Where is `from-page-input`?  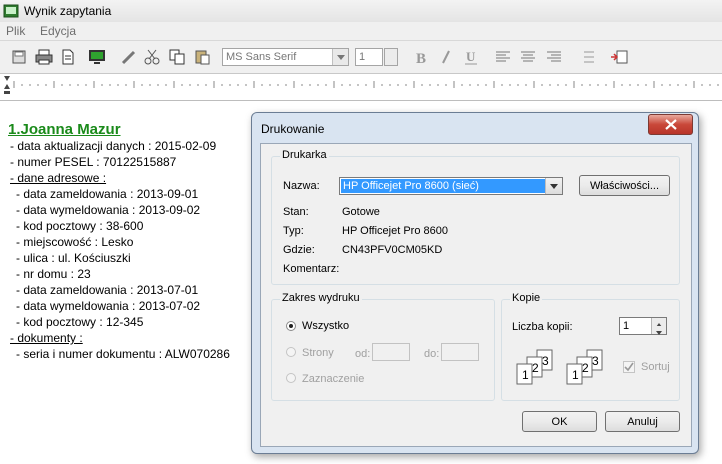 from-page-input is located at coordinates (391, 352).